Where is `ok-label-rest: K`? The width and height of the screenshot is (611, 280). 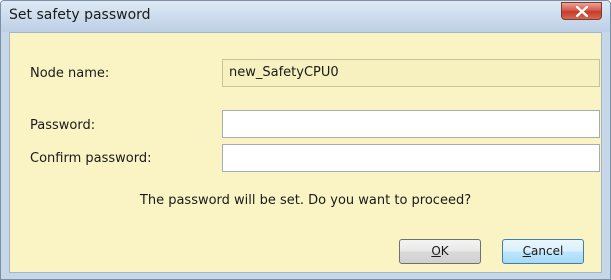
ok-label-rest: K is located at coordinates (444, 251).